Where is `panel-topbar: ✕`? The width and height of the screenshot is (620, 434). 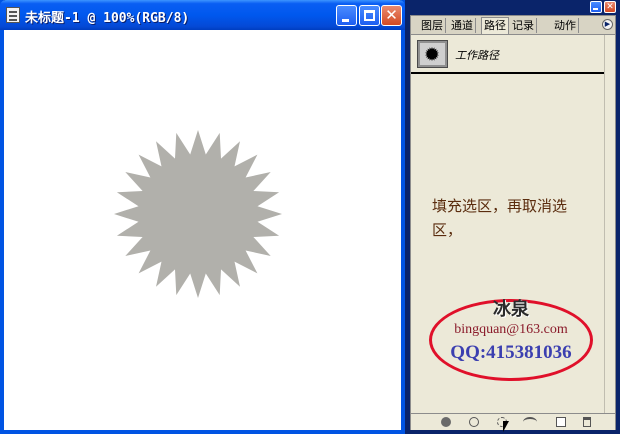
panel-topbar: ✕ is located at coordinates (512, 7).